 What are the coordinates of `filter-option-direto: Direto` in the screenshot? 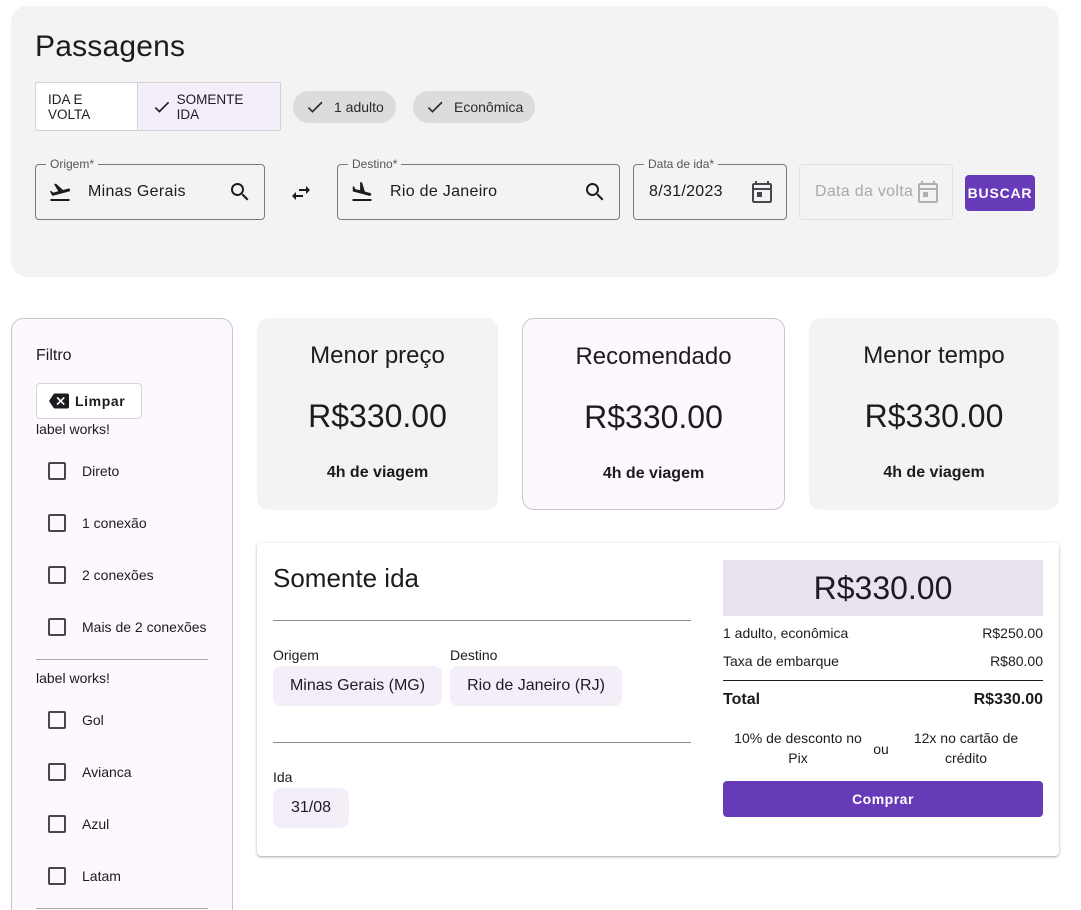 It's located at (83, 471).